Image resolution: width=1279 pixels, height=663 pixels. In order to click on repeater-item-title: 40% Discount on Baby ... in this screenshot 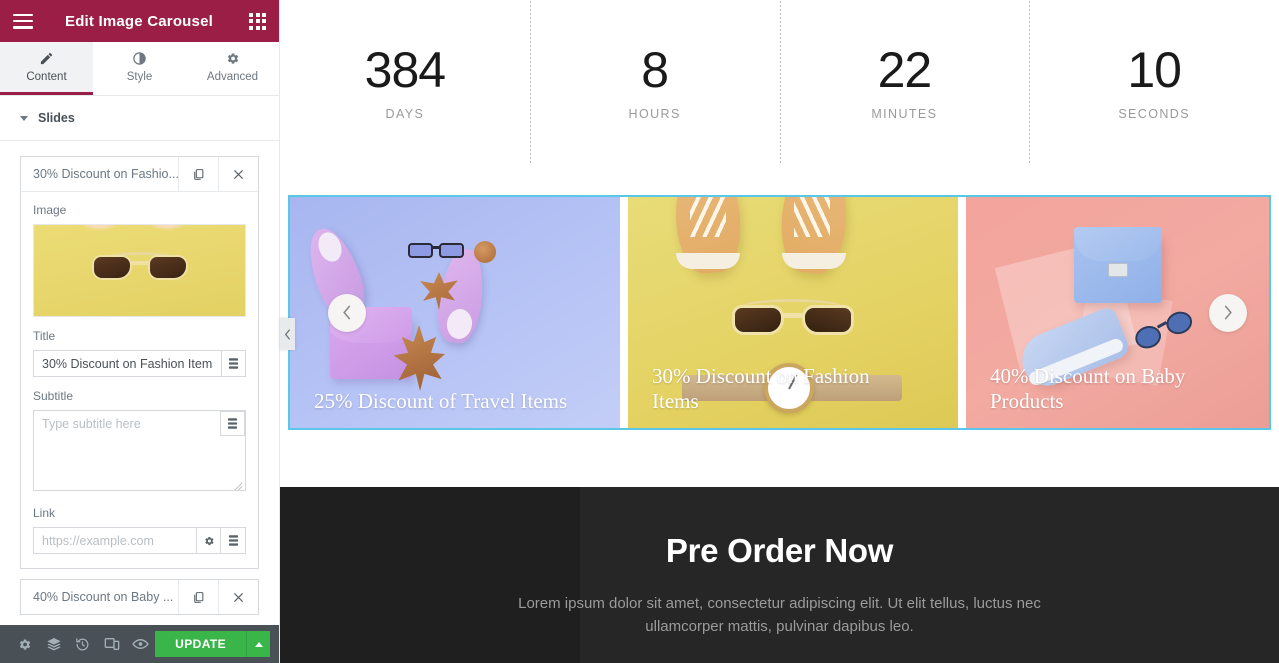, I will do `click(99, 597)`.